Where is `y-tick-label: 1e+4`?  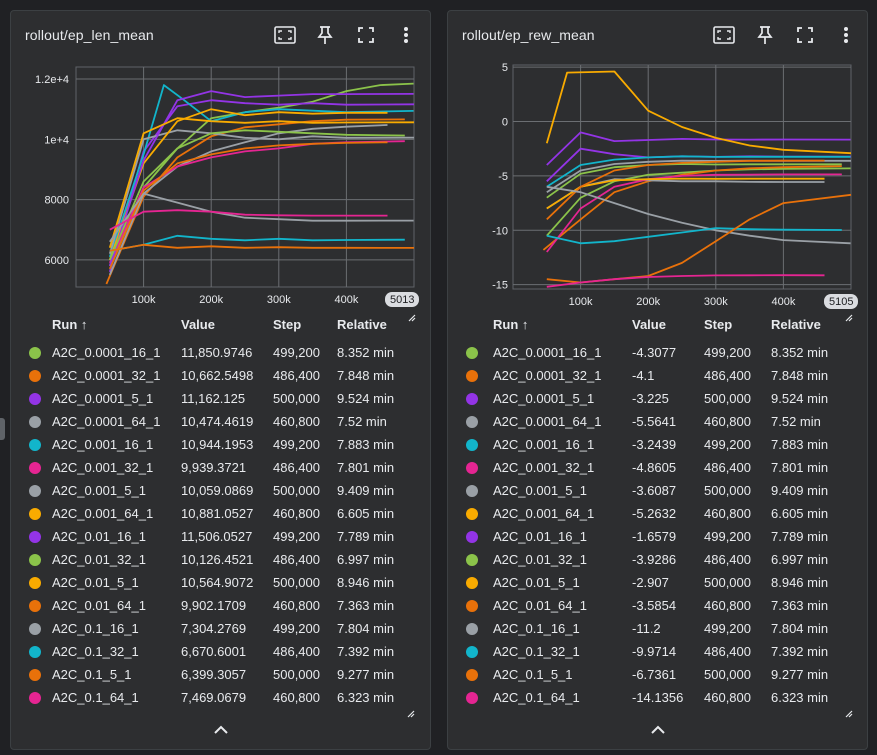
y-tick-label: 1e+4 is located at coordinates (56, 140).